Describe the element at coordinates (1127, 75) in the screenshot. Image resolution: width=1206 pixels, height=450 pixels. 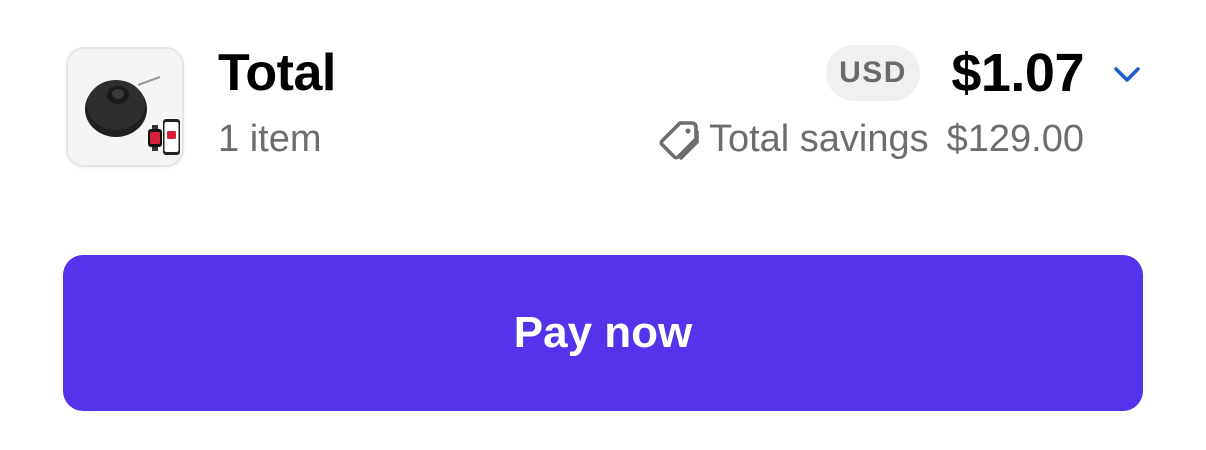
I see `chevron-down-icon` at that location.